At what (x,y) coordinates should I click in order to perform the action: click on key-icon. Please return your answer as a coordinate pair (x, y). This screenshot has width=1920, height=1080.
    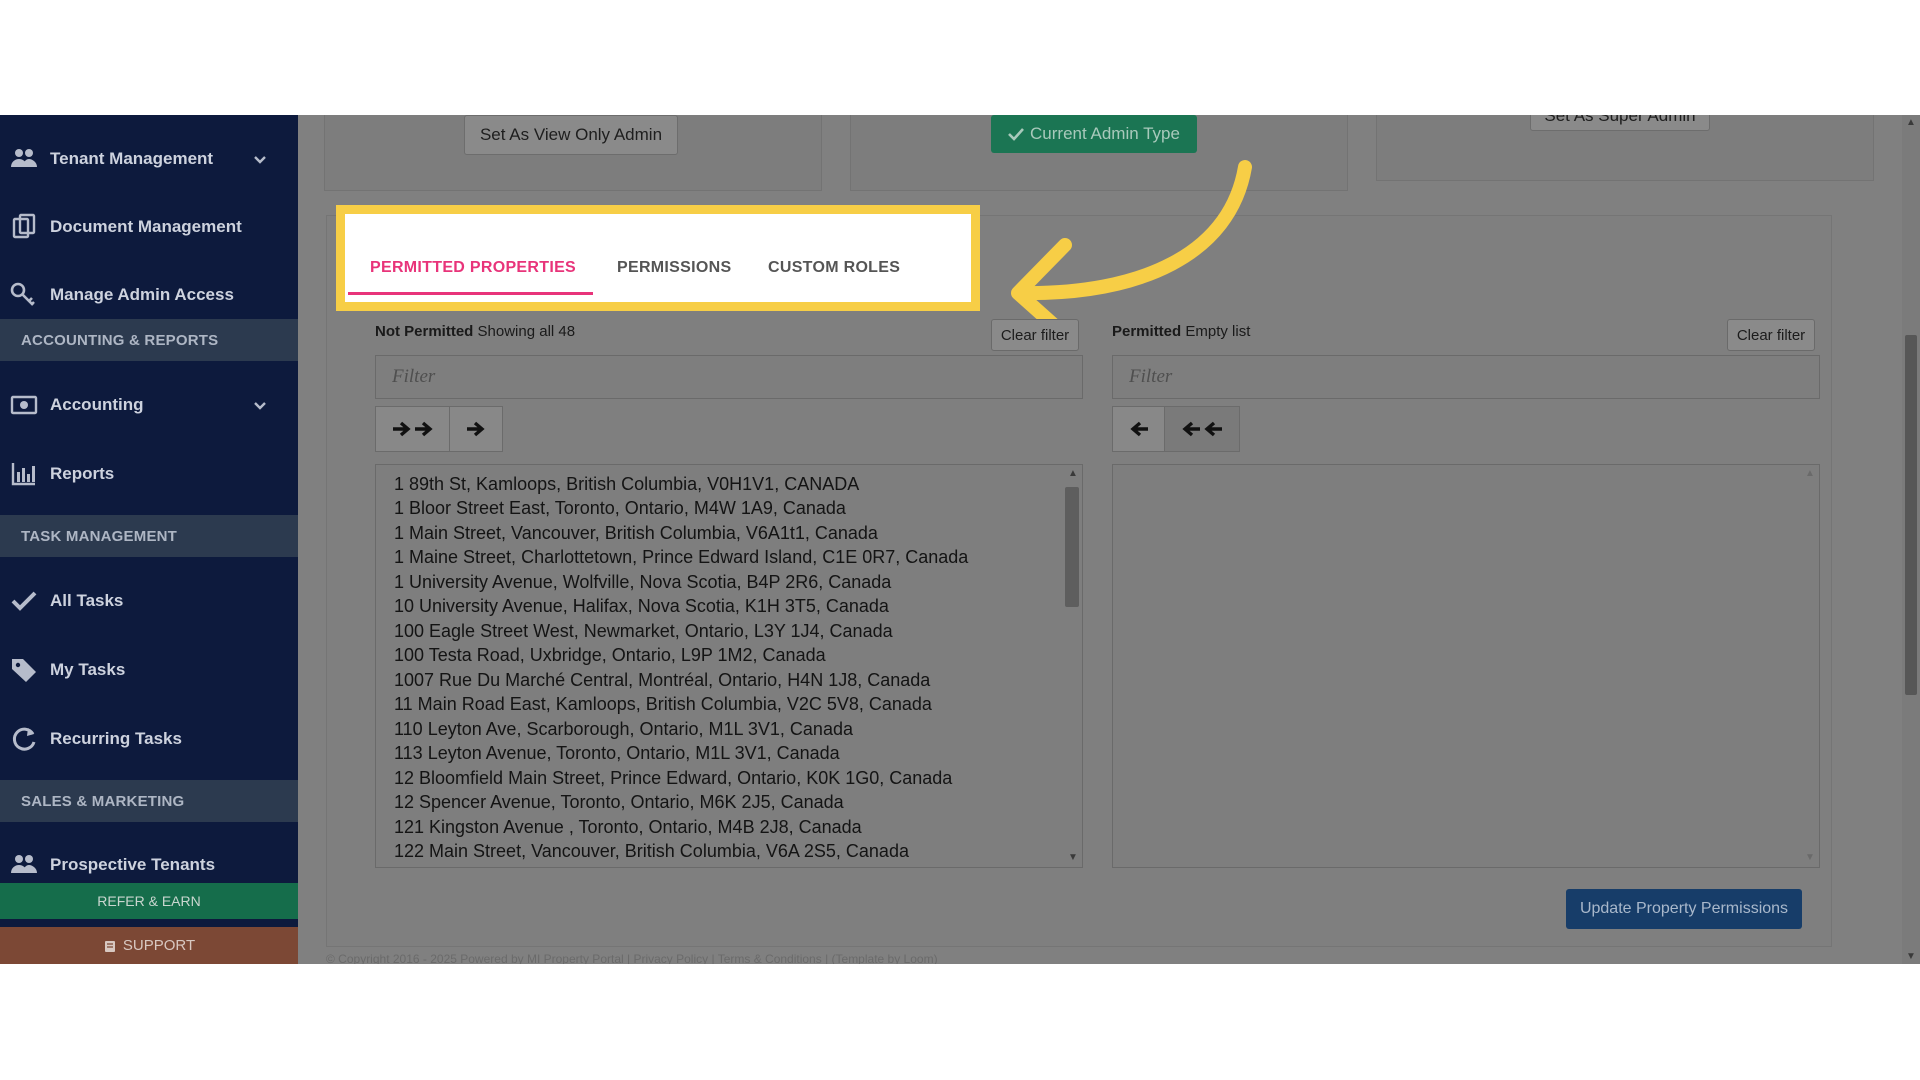
    Looking at the image, I should click on (22, 294).